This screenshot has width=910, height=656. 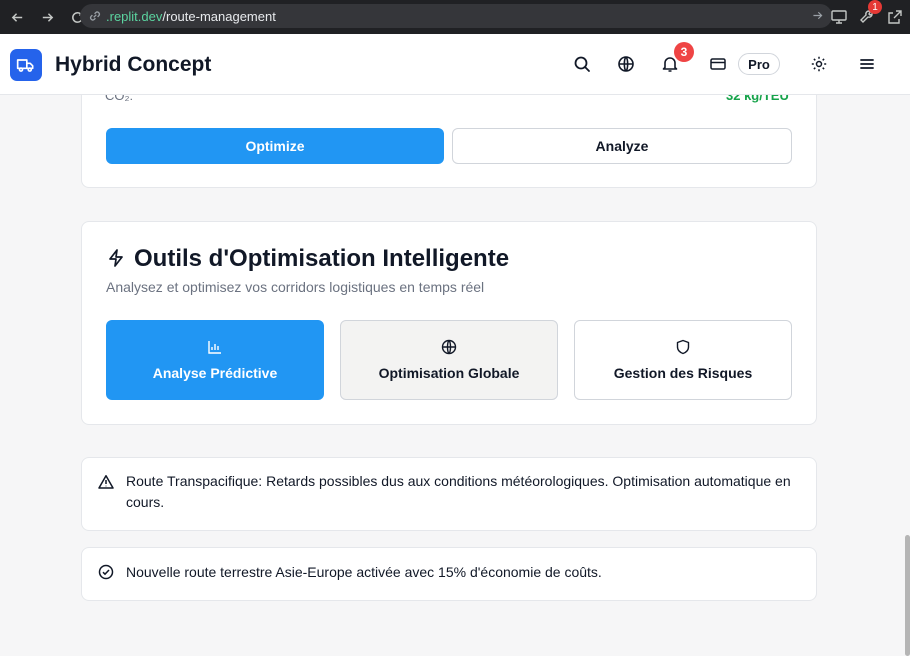 What do you see at coordinates (106, 482) in the screenshot?
I see `warning-triangle-icon` at bounding box center [106, 482].